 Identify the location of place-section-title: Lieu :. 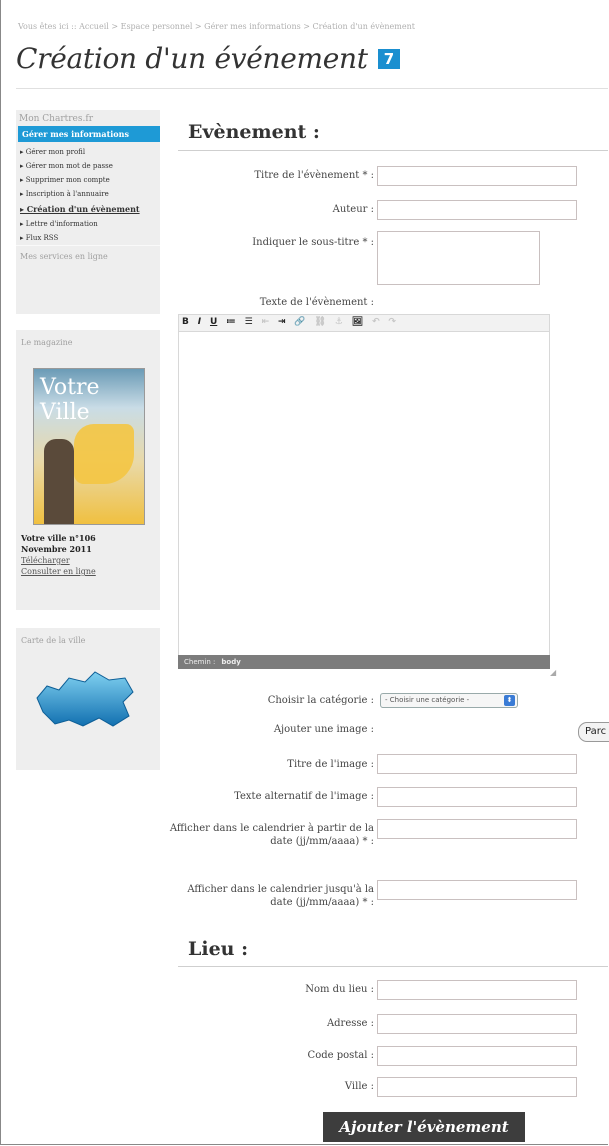
(218, 949).